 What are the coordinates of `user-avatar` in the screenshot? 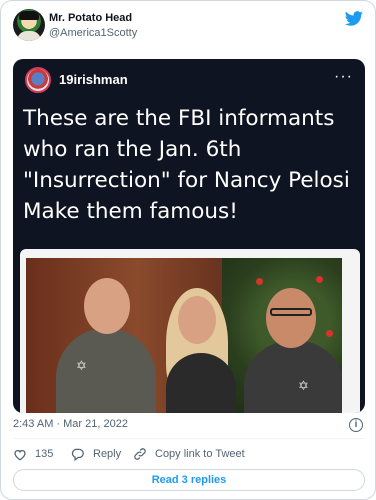 It's located at (29, 25).